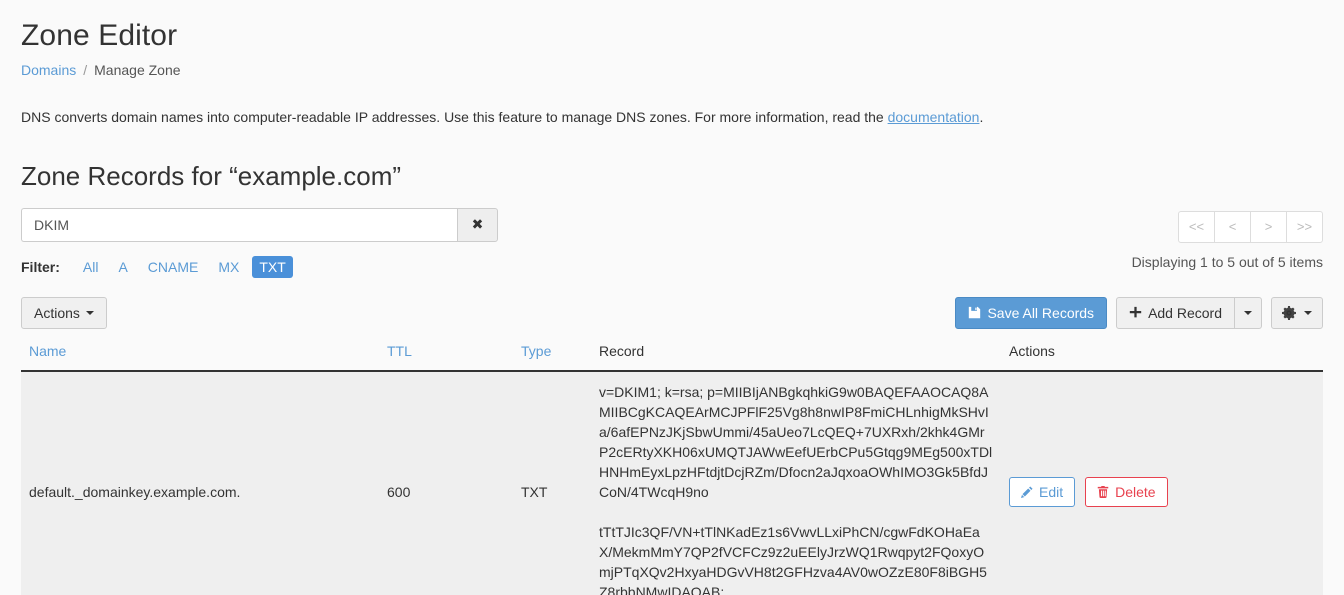 The width and height of the screenshot is (1344, 595). What do you see at coordinates (40, 266) in the screenshot?
I see `filter-label: Filter:` at bounding box center [40, 266].